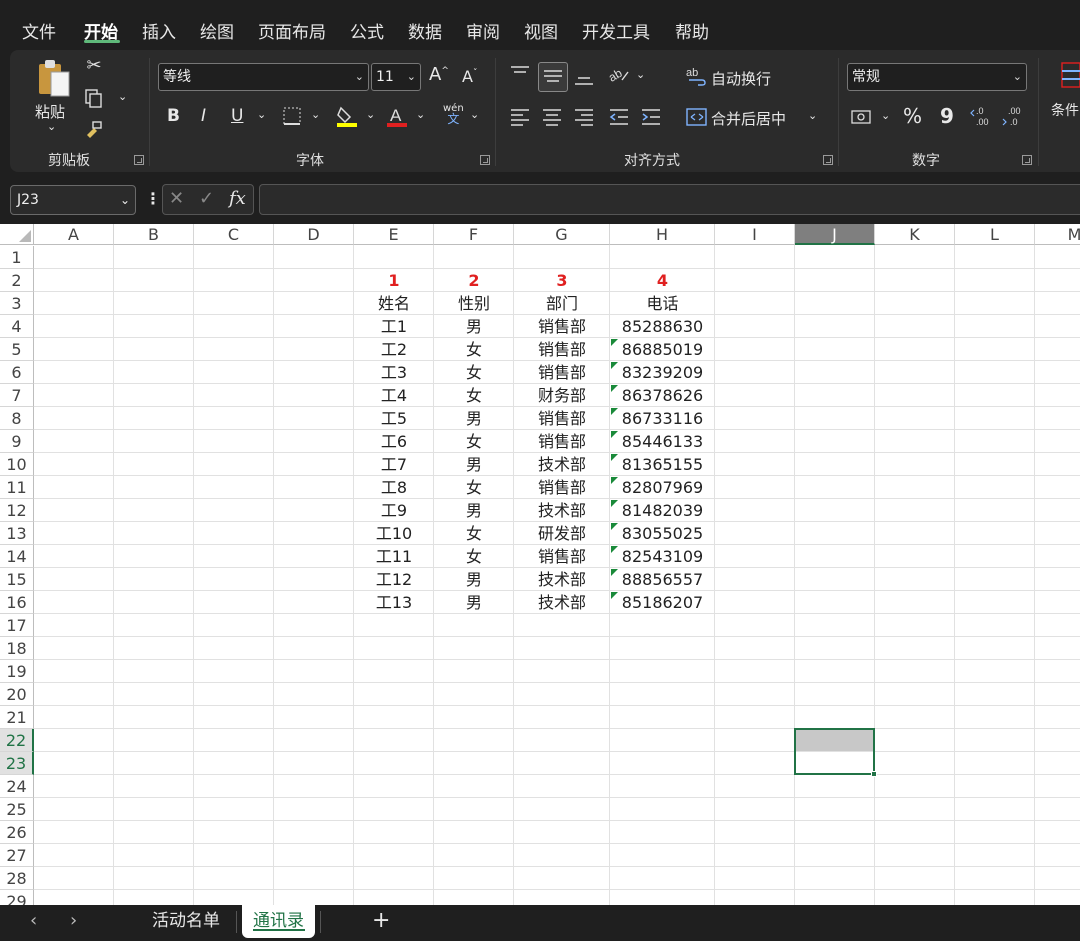 The image size is (1080, 941). I want to click on table-cell: 85288630, so click(662, 326).